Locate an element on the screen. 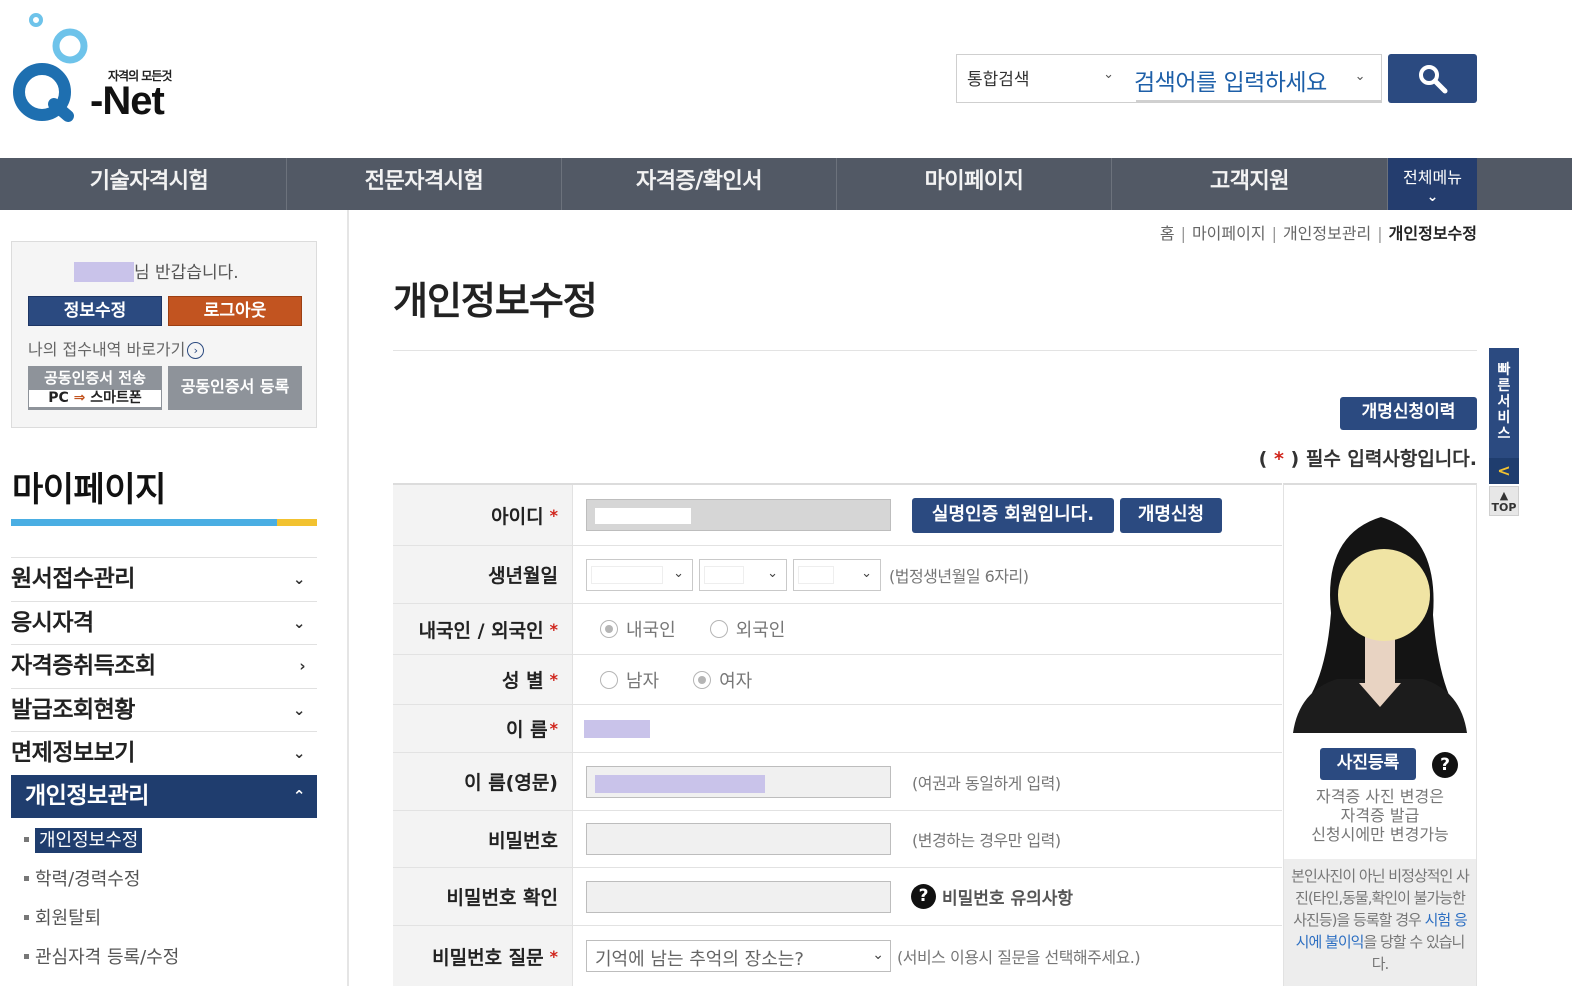 This screenshot has height=986, width=1572. required-note-text: ) 필수 입력사항입니다. is located at coordinates (1380, 459).